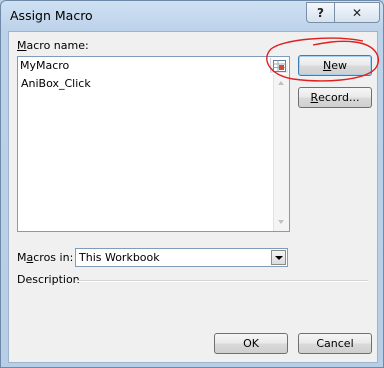 This screenshot has height=368, width=384. Describe the element at coordinates (281, 222) in the screenshot. I see `scroll-down-icon` at that location.